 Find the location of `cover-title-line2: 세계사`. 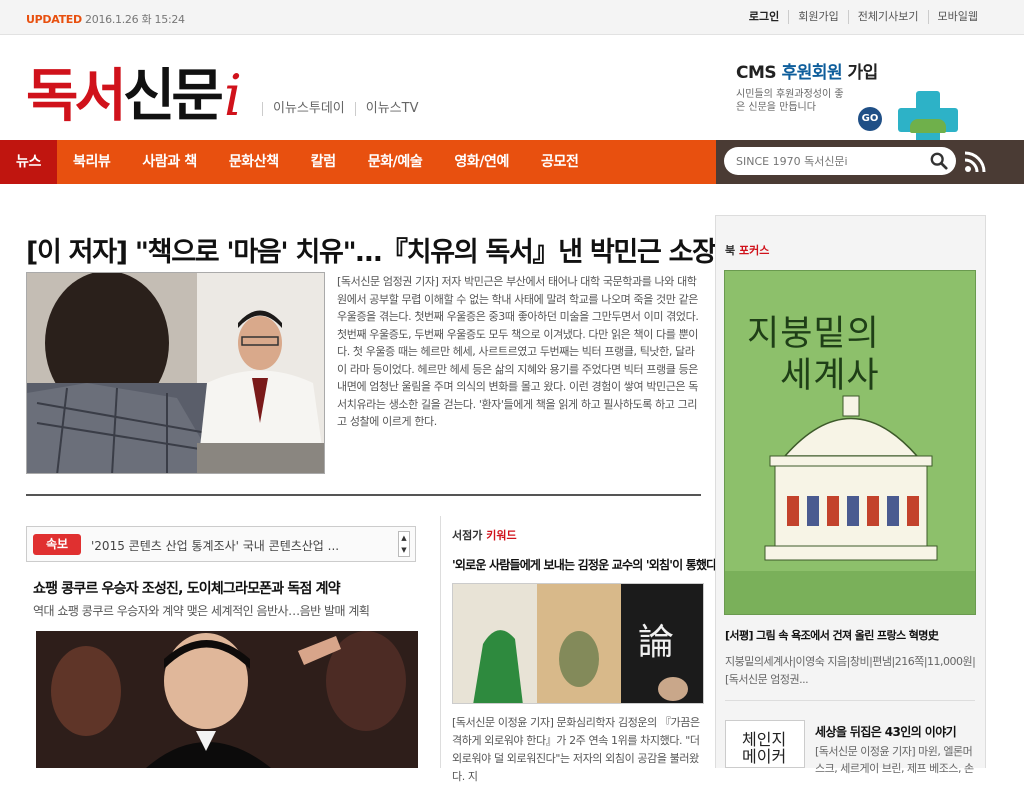

cover-title-line2: 세계사 is located at coordinates (830, 376).